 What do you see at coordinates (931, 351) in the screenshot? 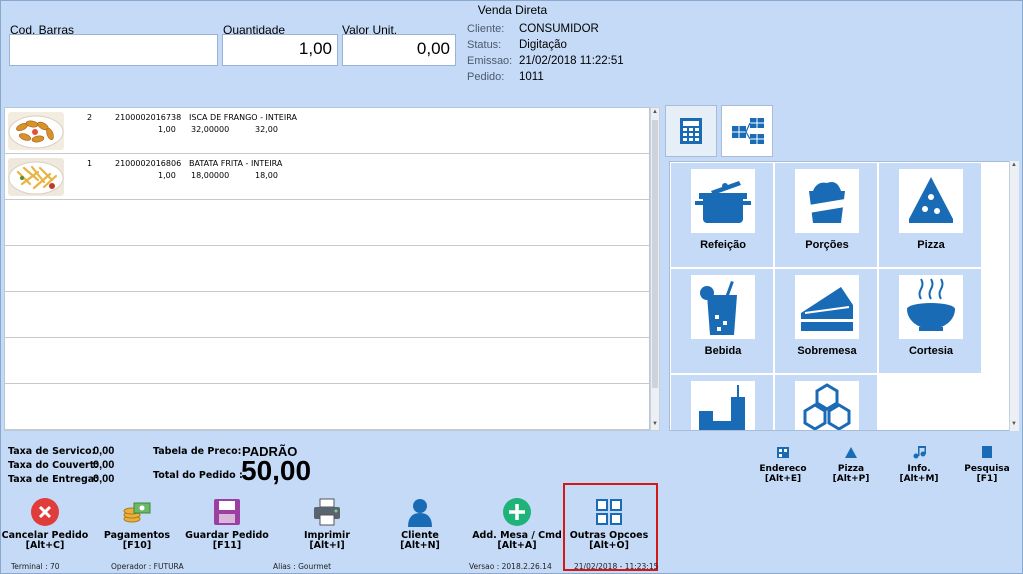
I see `category-label: Cortesia` at bounding box center [931, 351].